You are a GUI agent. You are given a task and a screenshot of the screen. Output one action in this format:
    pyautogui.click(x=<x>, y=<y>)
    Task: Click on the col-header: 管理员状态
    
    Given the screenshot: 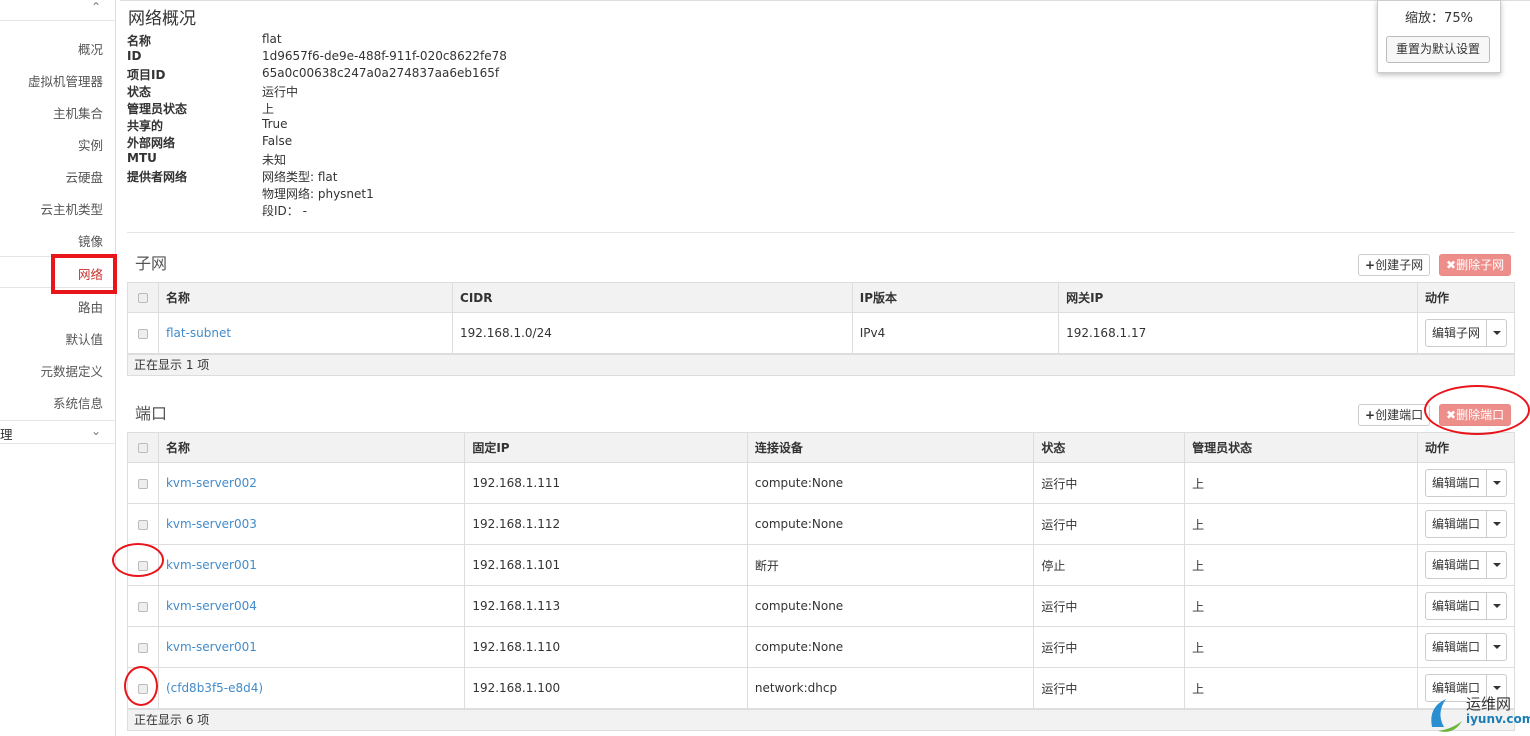 What is the action you would take?
    pyautogui.click(x=1301, y=447)
    